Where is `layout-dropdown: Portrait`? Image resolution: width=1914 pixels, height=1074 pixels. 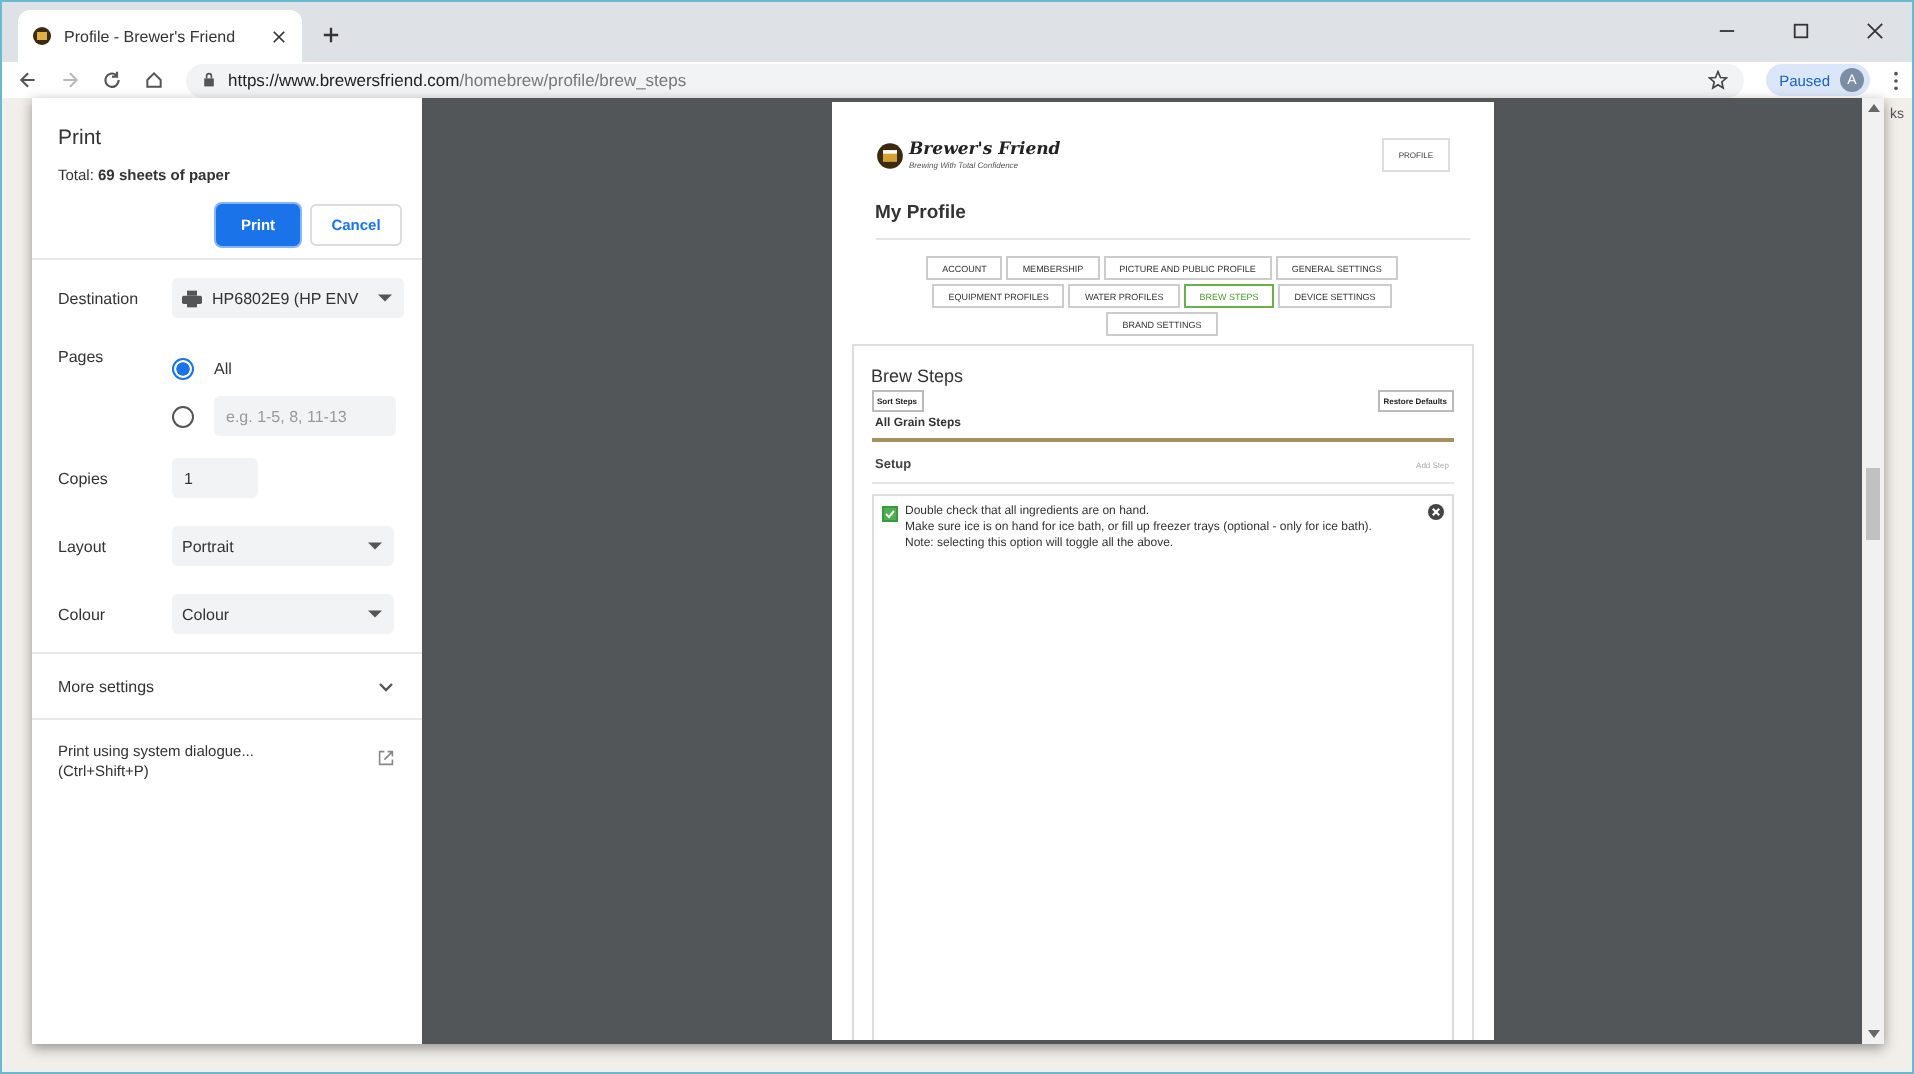 layout-dropdown: Portrait is located at coordinates (283, 546).